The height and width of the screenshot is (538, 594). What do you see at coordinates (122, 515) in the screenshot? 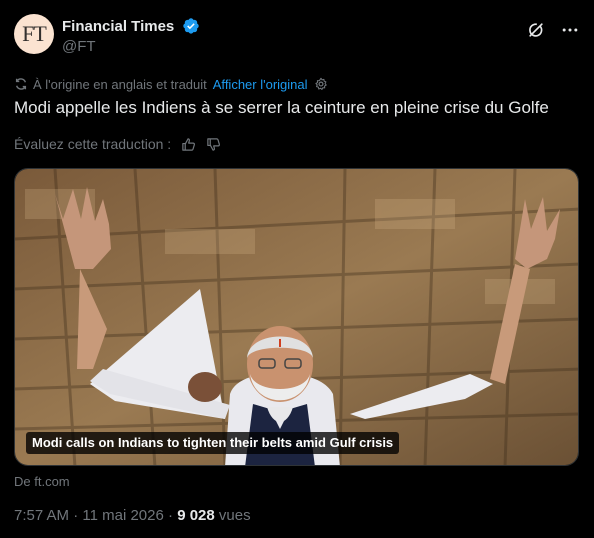
I see `tweet-date: 11 mai 2026` at bounding box center [122, 515].